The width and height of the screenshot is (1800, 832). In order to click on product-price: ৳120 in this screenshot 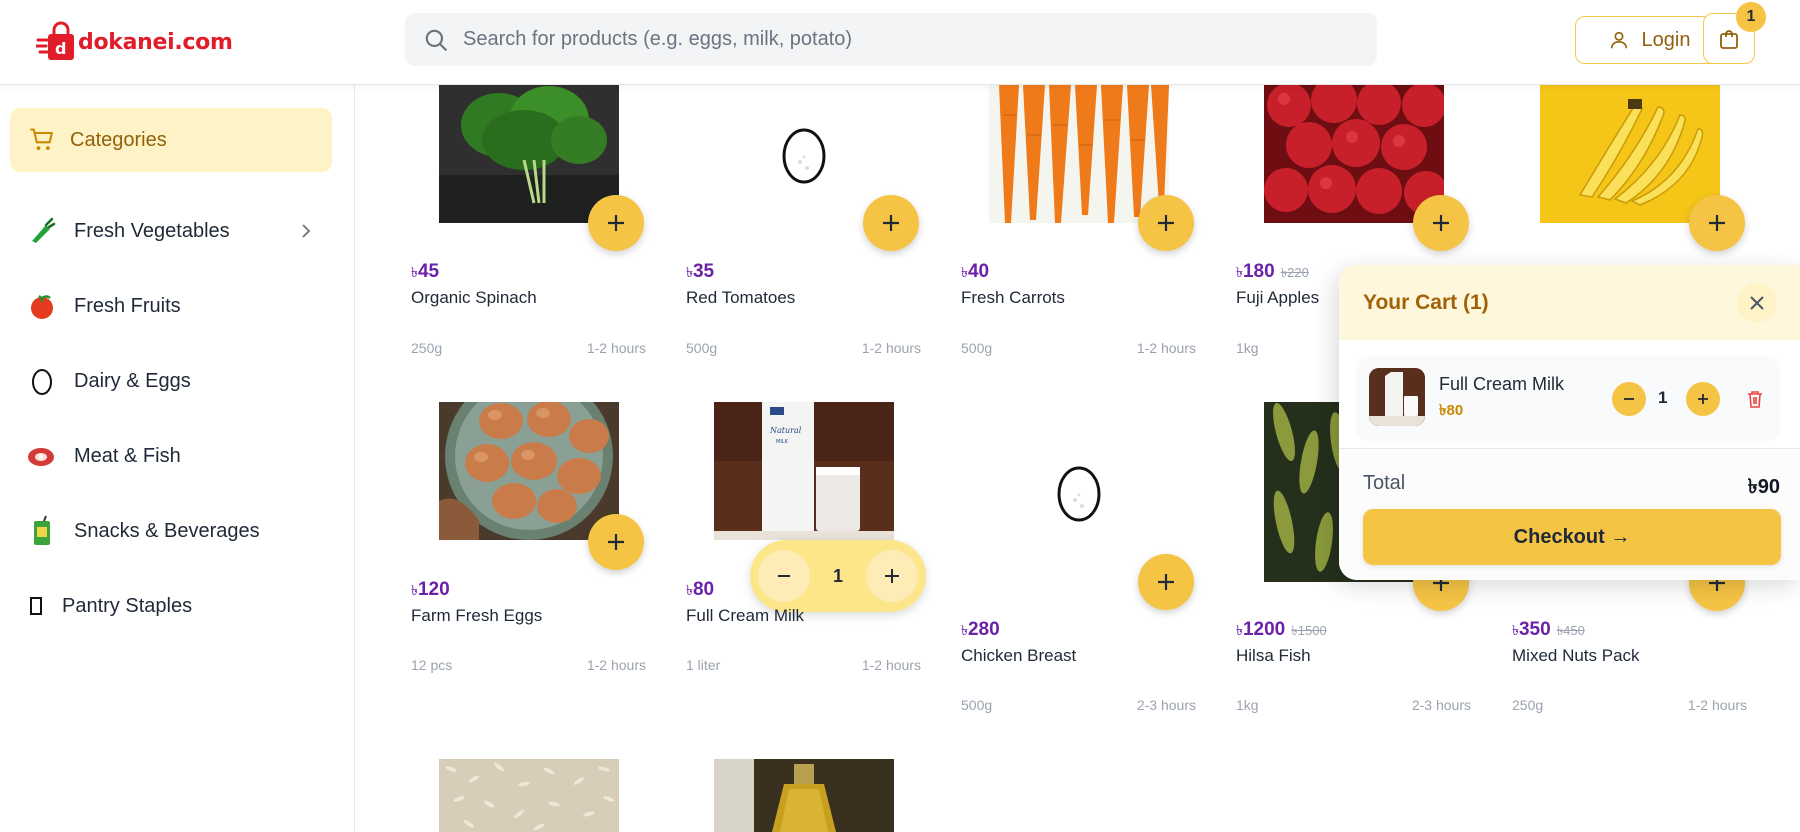, I will do `click(430, 589)`.